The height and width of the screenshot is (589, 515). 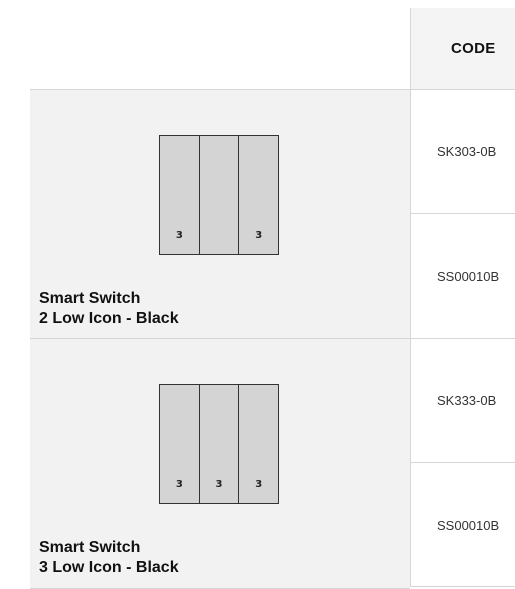 I want to click on product-codes-1: SK303-0B SS00010B, so click(x=462, y=213).